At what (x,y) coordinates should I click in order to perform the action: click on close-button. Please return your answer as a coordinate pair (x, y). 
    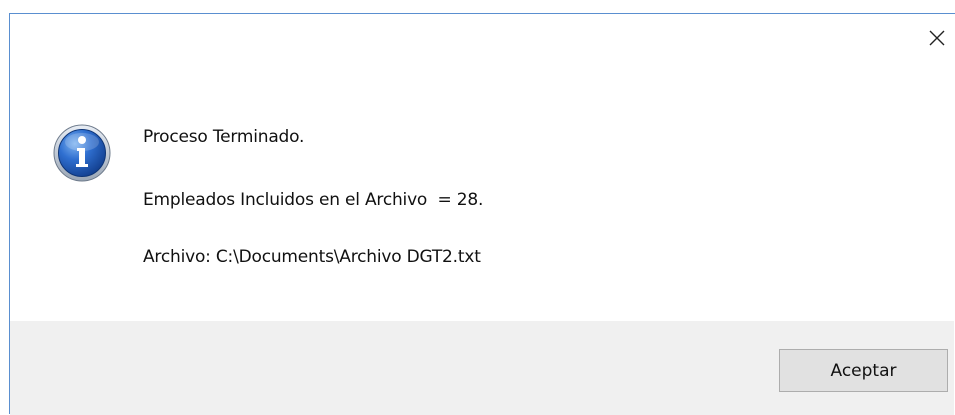
    Looking at the image, I should click on (936, 38).